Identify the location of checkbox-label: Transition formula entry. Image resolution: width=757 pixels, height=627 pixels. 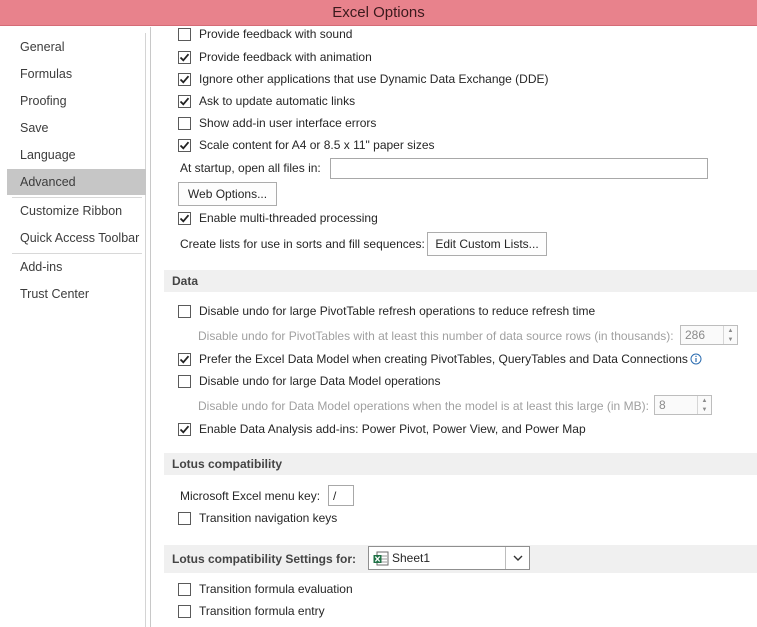
(262, 611).